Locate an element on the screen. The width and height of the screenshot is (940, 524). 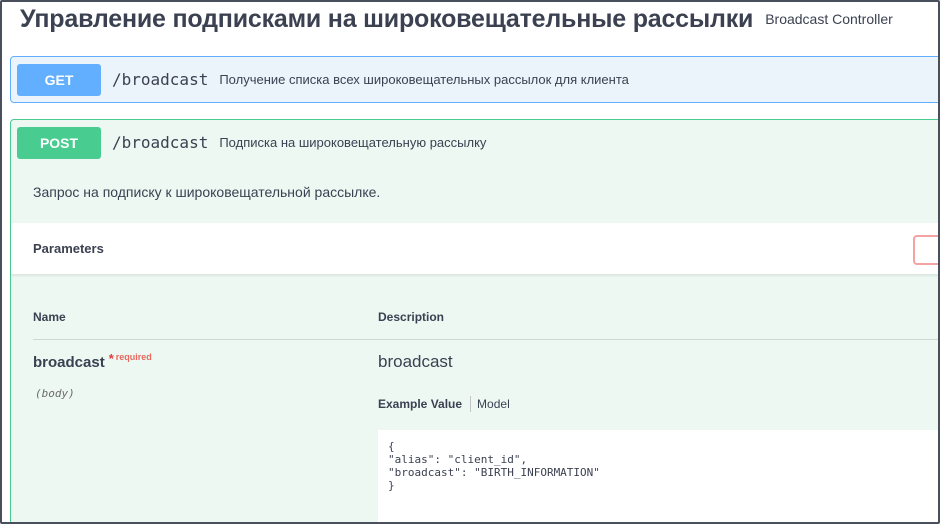
parameter-description: broadcast is located at coordinates (415, 361).